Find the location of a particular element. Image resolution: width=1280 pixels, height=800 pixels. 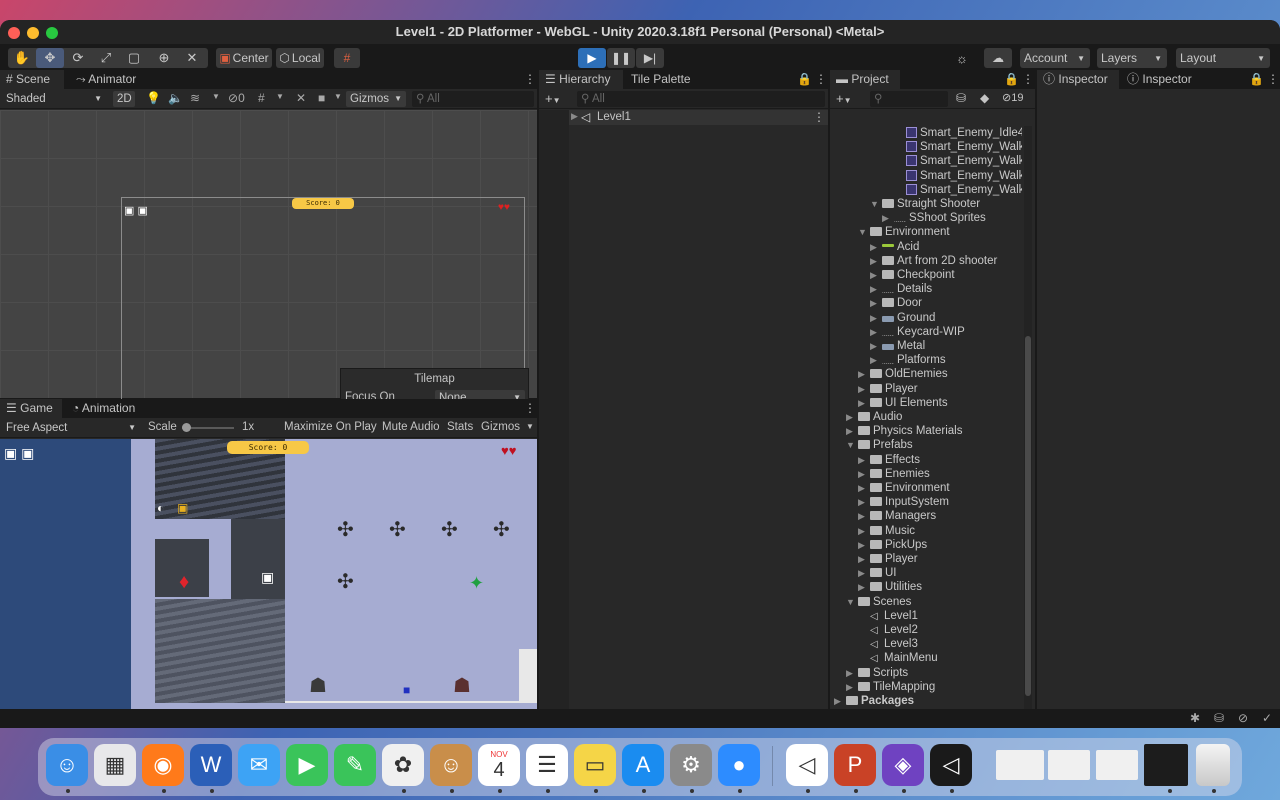

project-item: ▶ Audio is located at coordinates (874, 417).